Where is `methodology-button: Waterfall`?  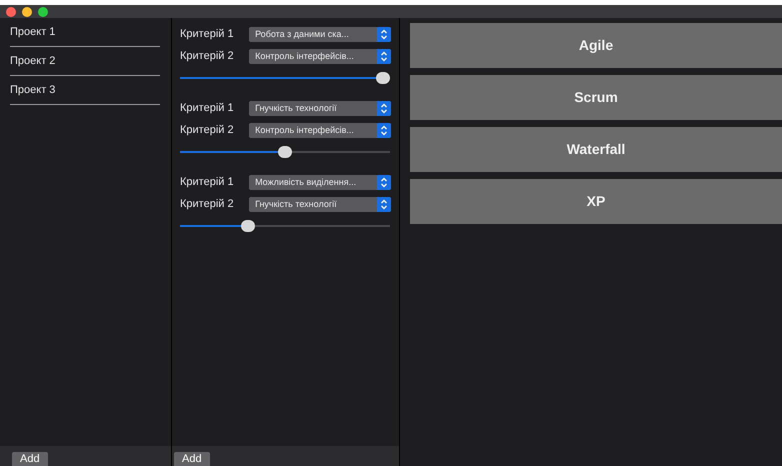 methodology-button: Waterfall is located at coordinates (596, 149).